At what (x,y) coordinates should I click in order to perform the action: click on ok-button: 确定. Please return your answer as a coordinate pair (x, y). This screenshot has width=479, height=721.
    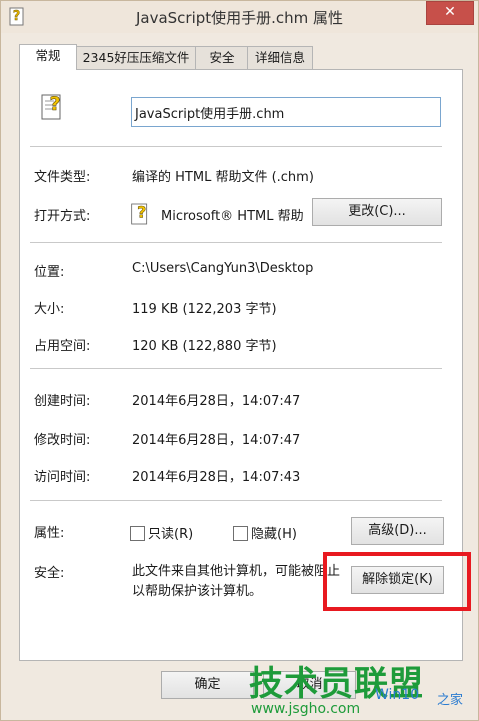
    Looking at the image, I should click on (207, 685).